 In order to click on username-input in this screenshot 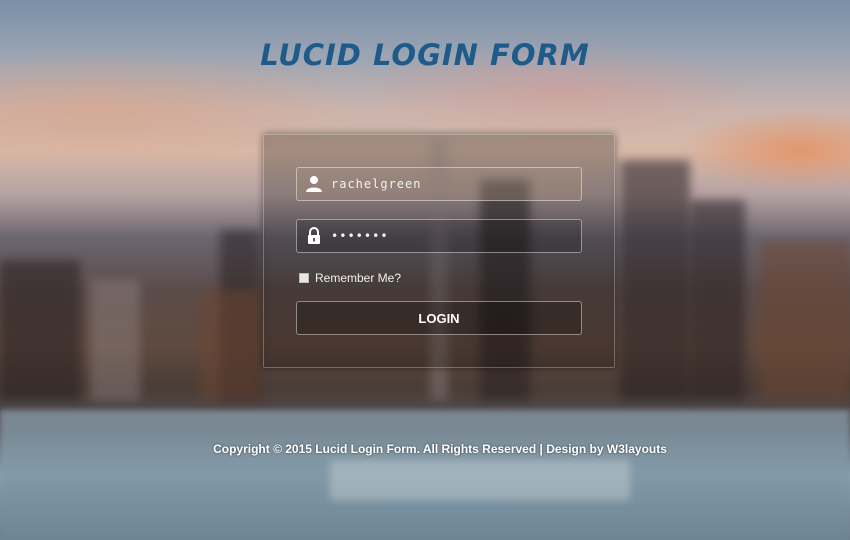, I will do `click(451, 184)`.